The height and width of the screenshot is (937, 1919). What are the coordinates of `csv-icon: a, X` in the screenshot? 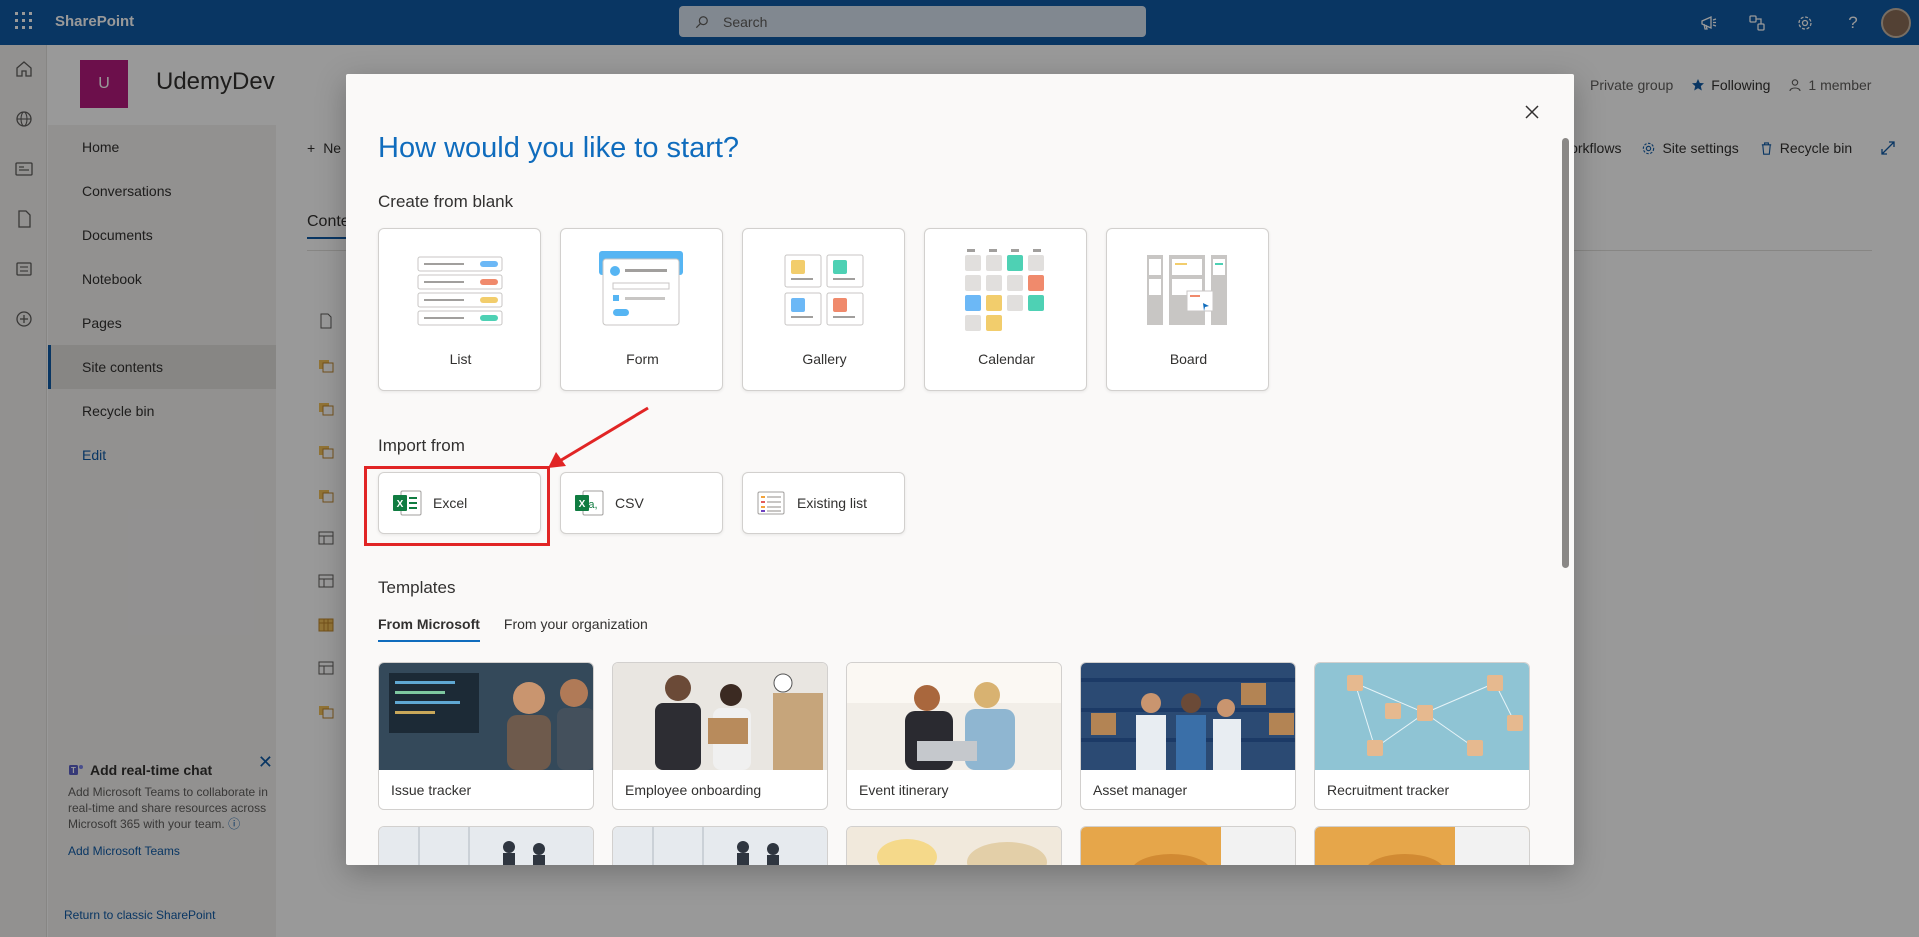 It's located at (589, 503).